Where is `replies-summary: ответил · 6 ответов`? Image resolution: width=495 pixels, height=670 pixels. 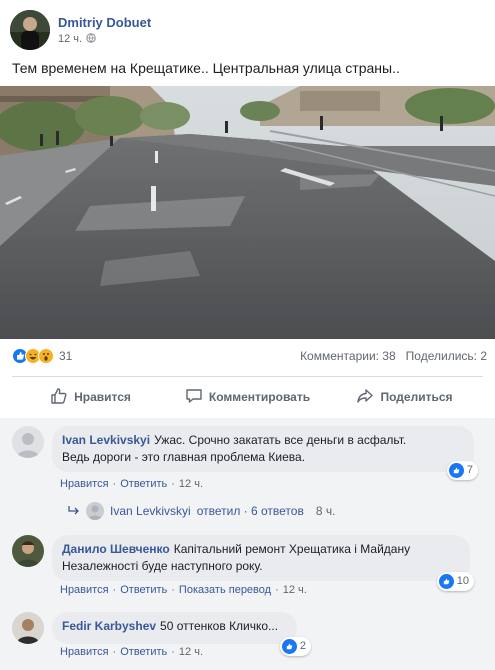 replies-summary: ответил · 6 ответов is located at coordinates (250, 511).